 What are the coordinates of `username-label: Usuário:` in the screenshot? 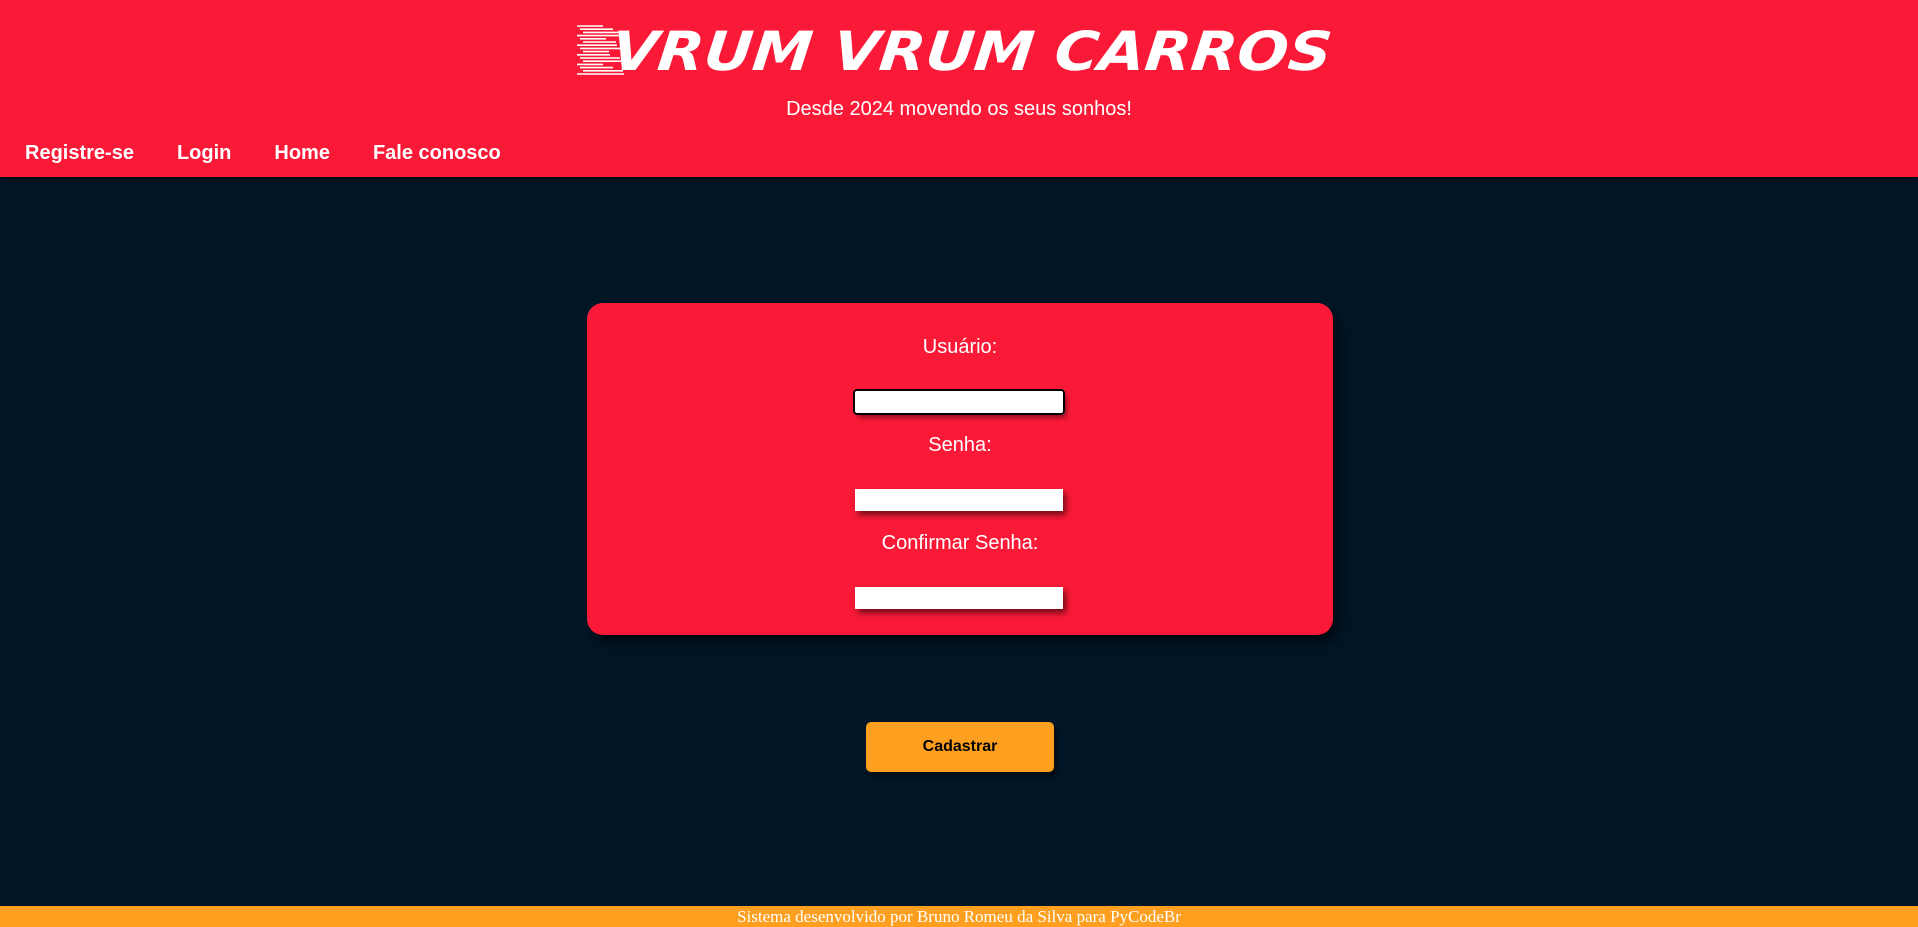 It's located at (960, 347).